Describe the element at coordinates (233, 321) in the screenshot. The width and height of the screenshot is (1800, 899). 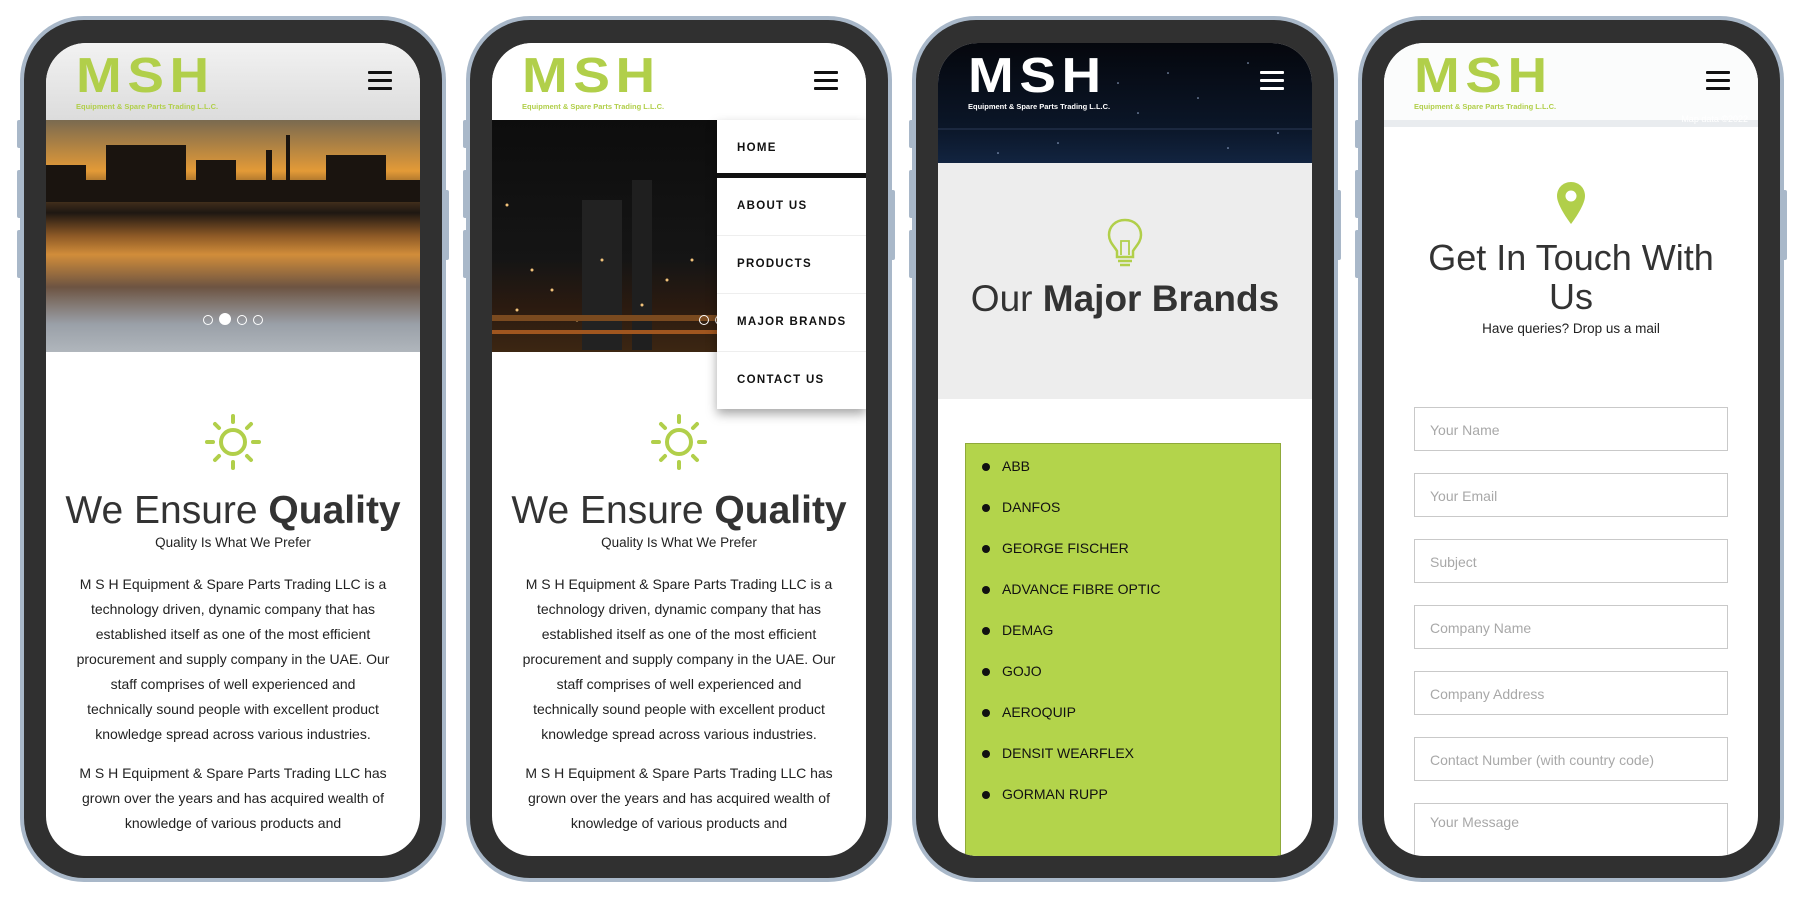
I see `slider-dots` at that location.